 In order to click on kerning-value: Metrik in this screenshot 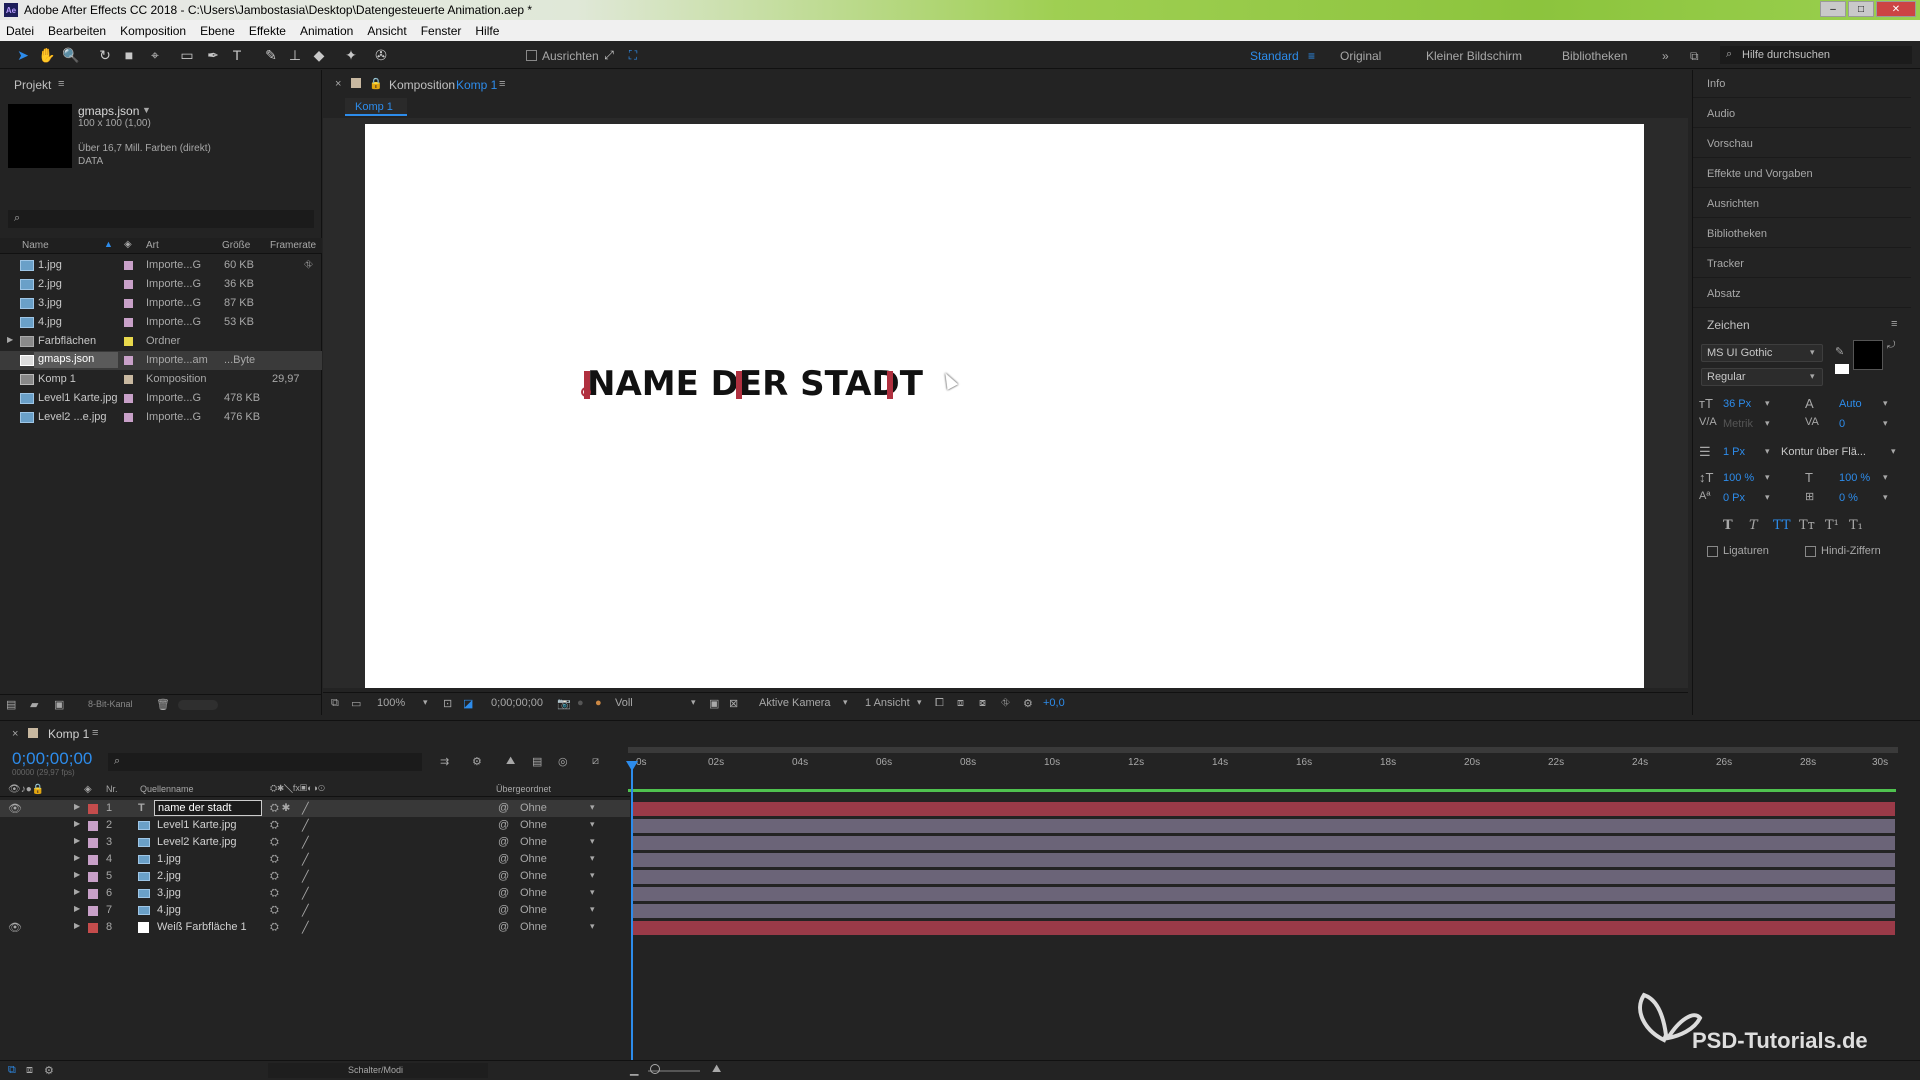, I will do `click(1738, 424)`.